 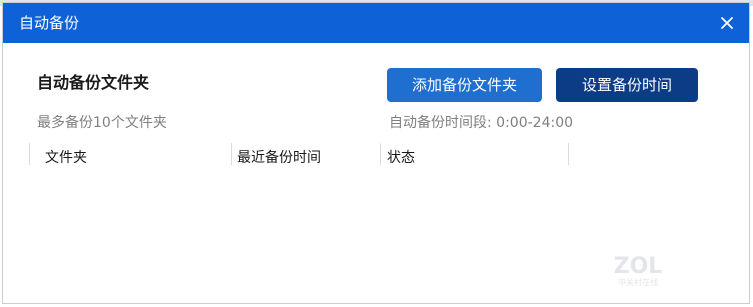 What do you see at coordinates (481, 123) in the screenshot?
I see `backup-time-range: 自动备份时间段: 0:00-24:00` at bounding box center [481, 123].